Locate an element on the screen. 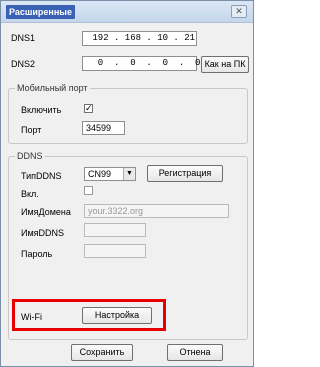 This screenshot has width=320, height=367. ddns-group-title: DDNS is located at coordinates (30, 156).